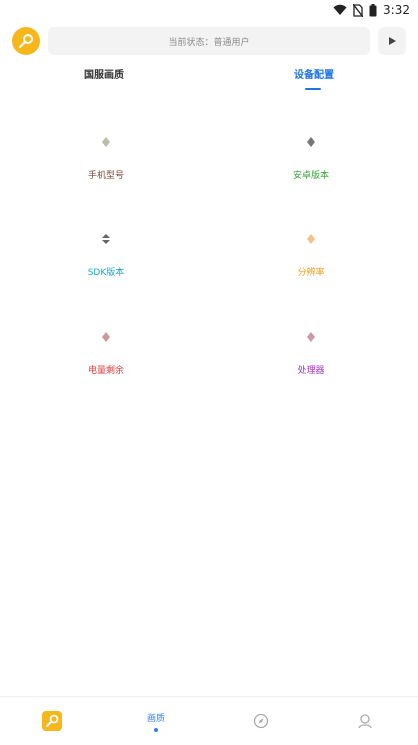  What do you see at coordinates (106, 337) in the screenshot?
I see `battery-remaining-icon` at bounding box center [106, 337].